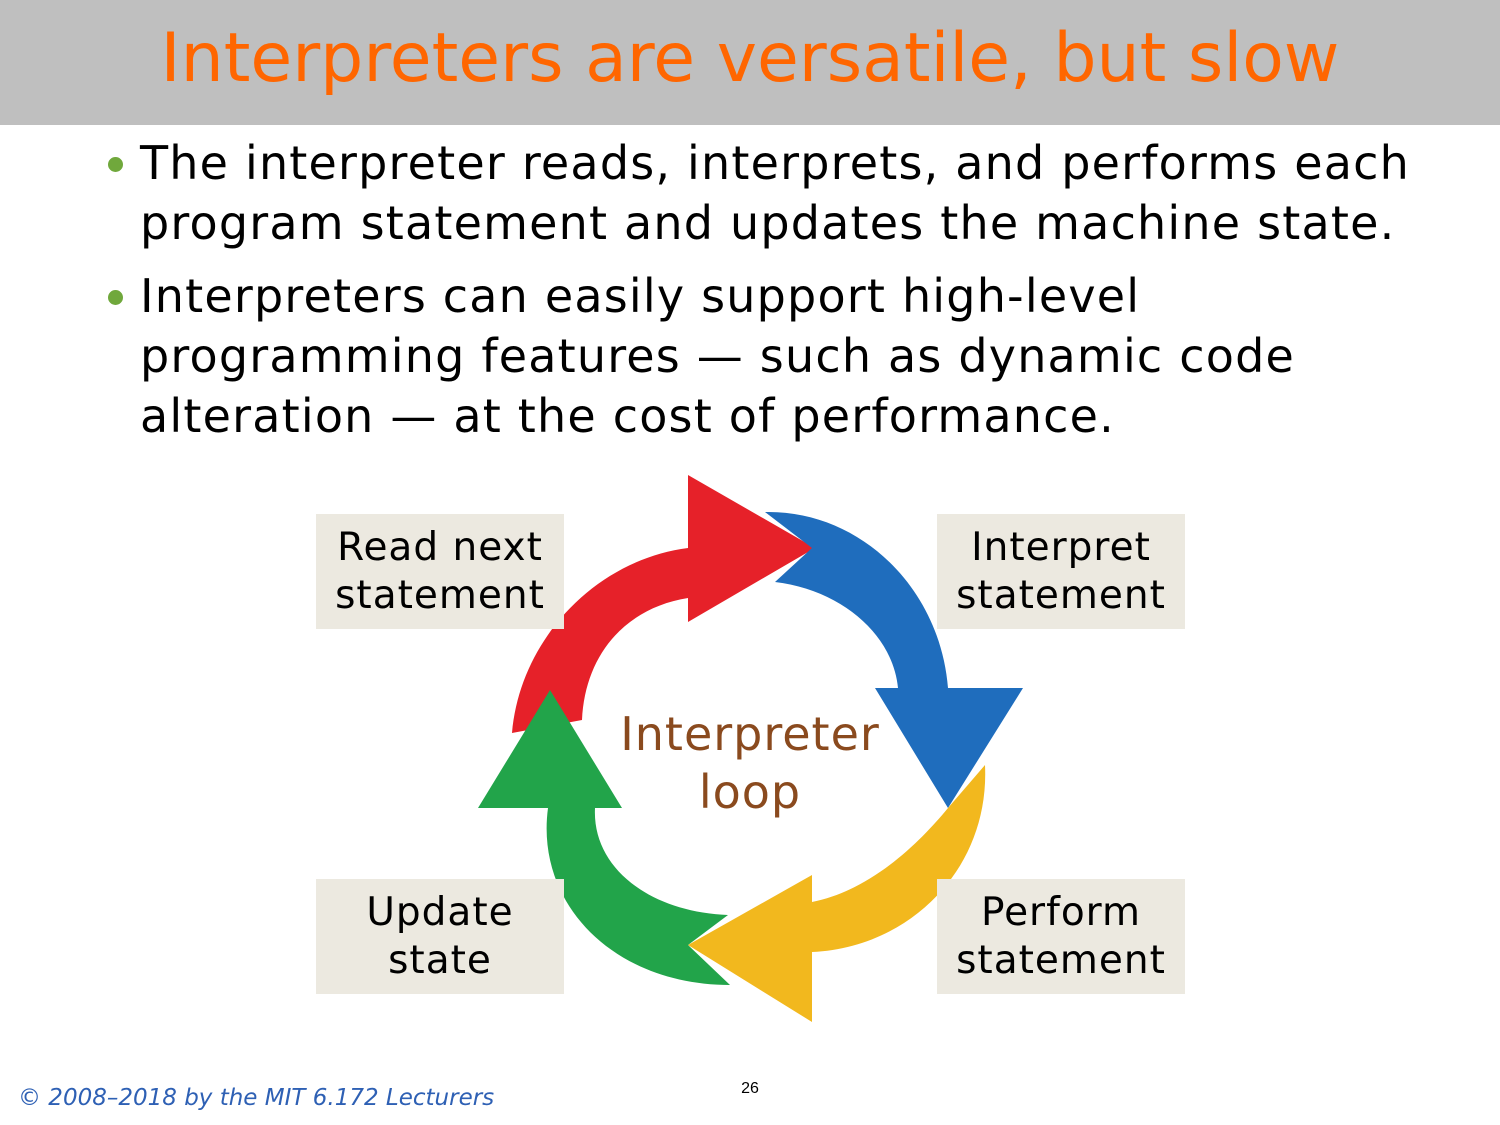  I want to click on center-label: Interpreter loop, so click(750, 763).